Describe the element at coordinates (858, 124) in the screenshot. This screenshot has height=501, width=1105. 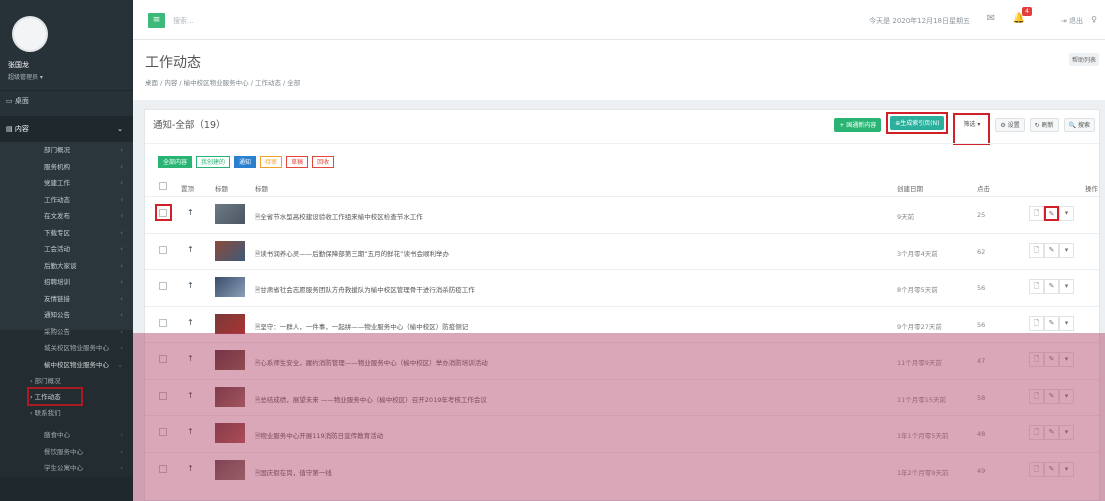
I see `new-content-button: + 国通新内容` at that location.